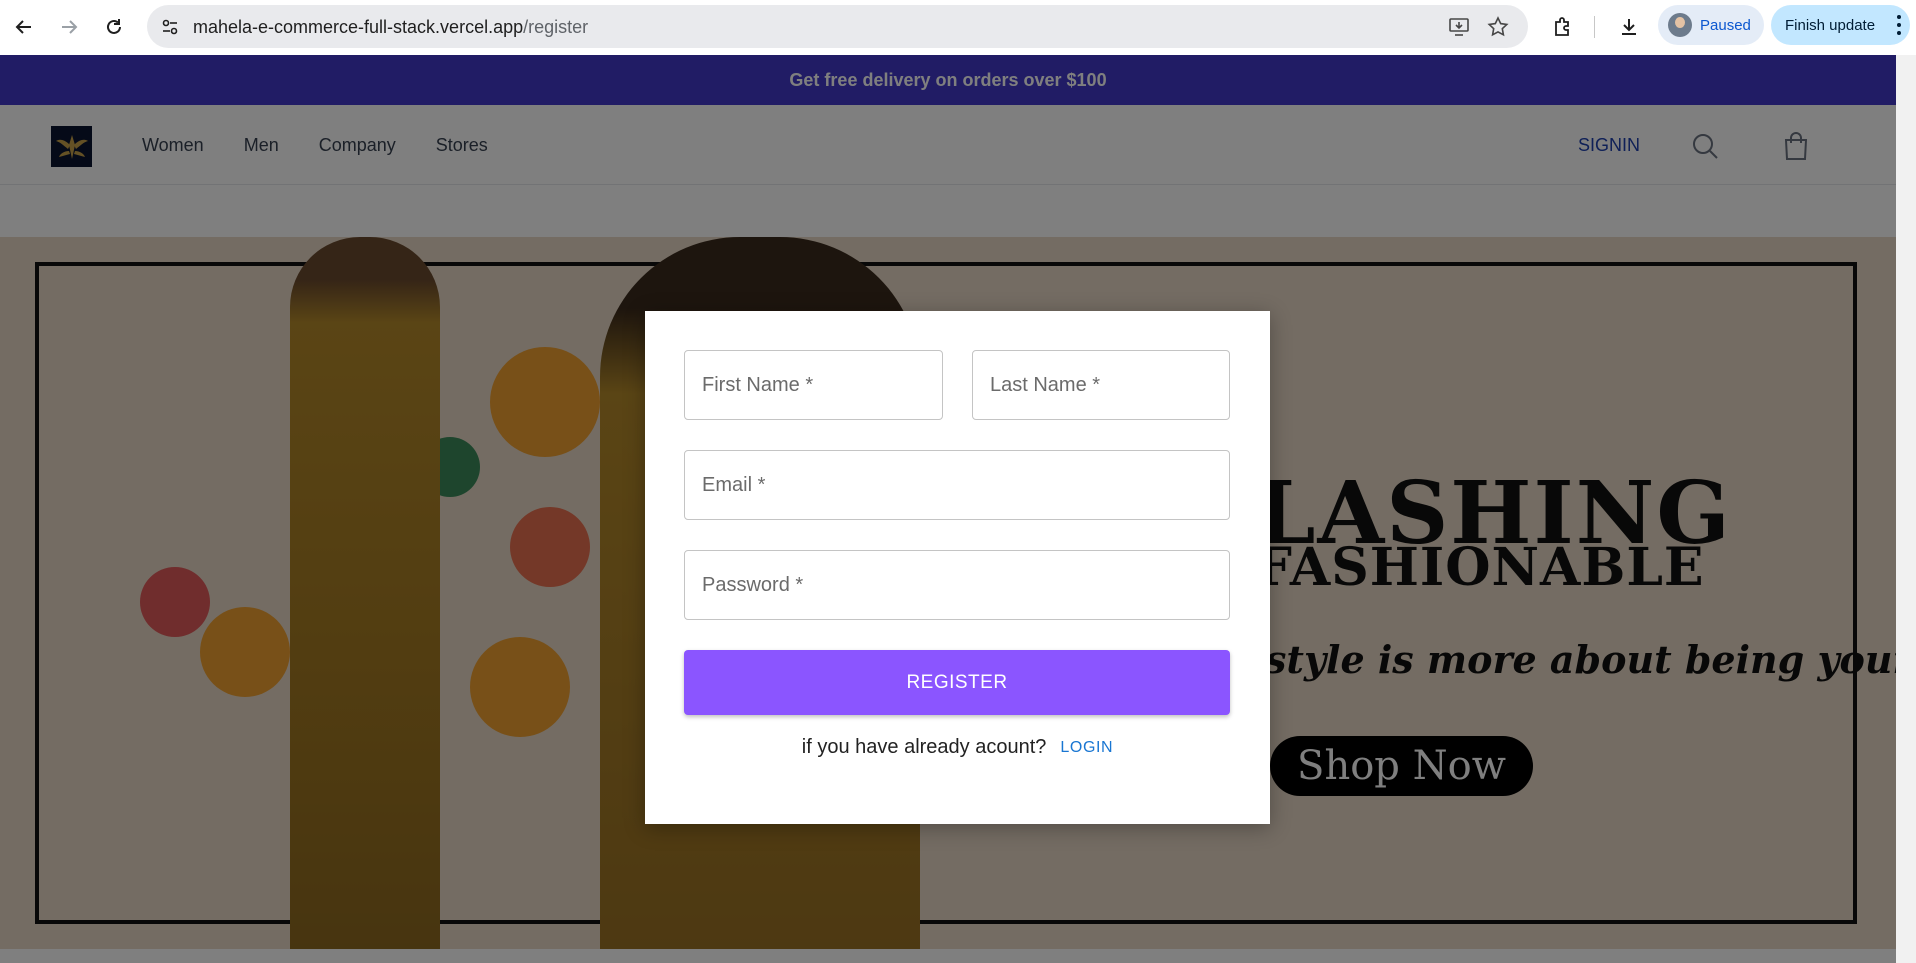  I want to click on bookmark-star-icon, so click(1498, 27).